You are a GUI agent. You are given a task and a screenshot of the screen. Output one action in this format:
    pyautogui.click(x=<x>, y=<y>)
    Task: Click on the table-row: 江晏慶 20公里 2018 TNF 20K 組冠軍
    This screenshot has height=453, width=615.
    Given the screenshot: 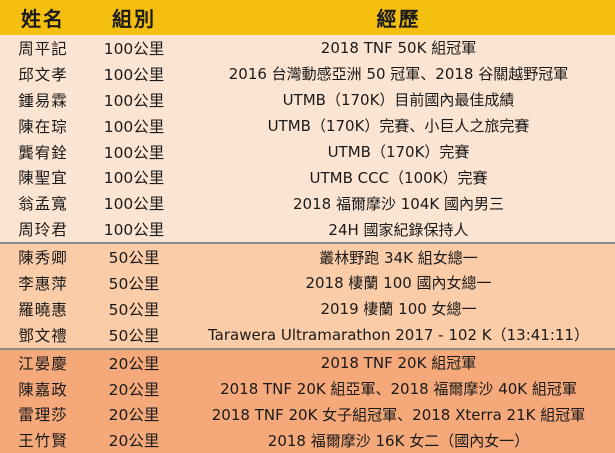 What is the action you would take?
    pyautogui.click(x=307, y=361)
    